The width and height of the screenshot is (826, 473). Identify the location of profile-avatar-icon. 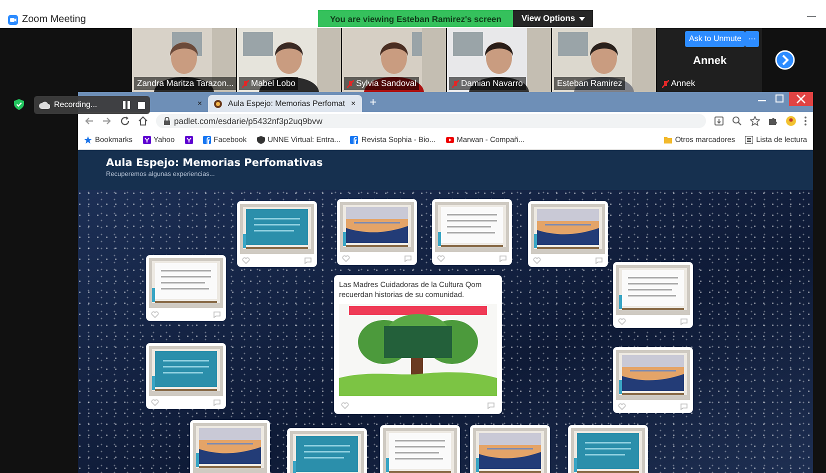
(791, 121).